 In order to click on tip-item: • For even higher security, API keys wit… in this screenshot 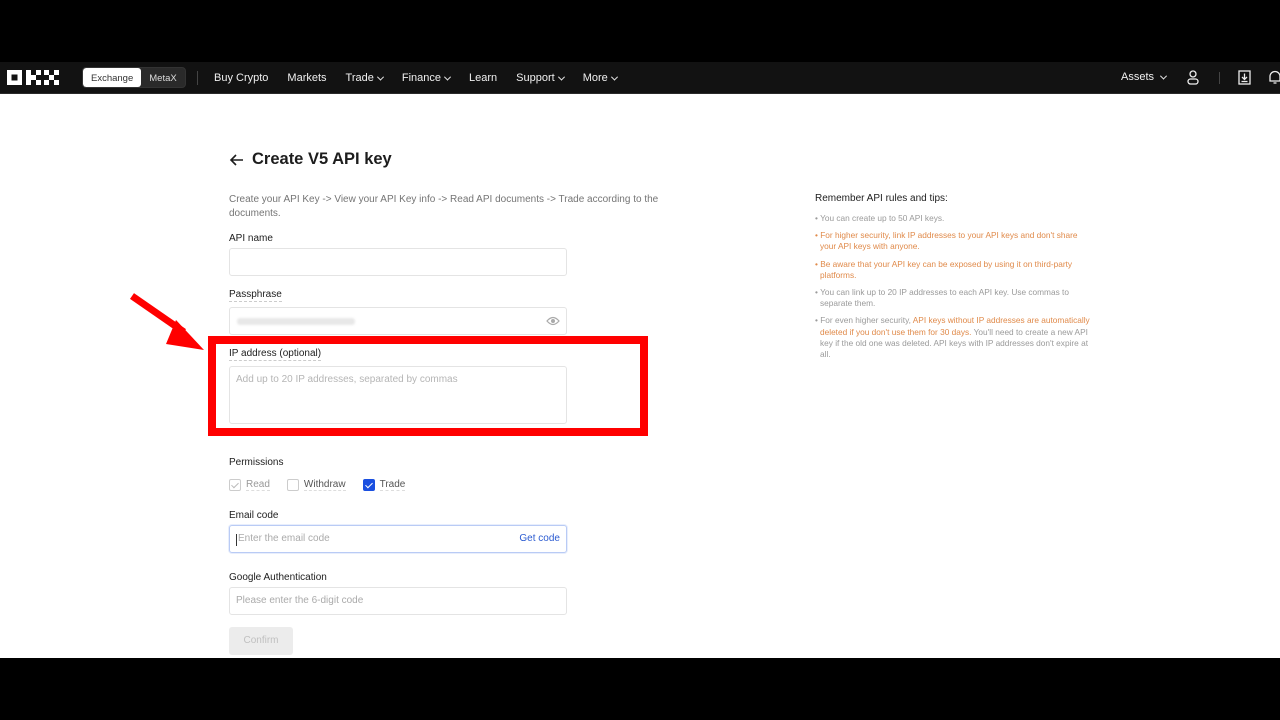, I will do `click(952, 337)`.